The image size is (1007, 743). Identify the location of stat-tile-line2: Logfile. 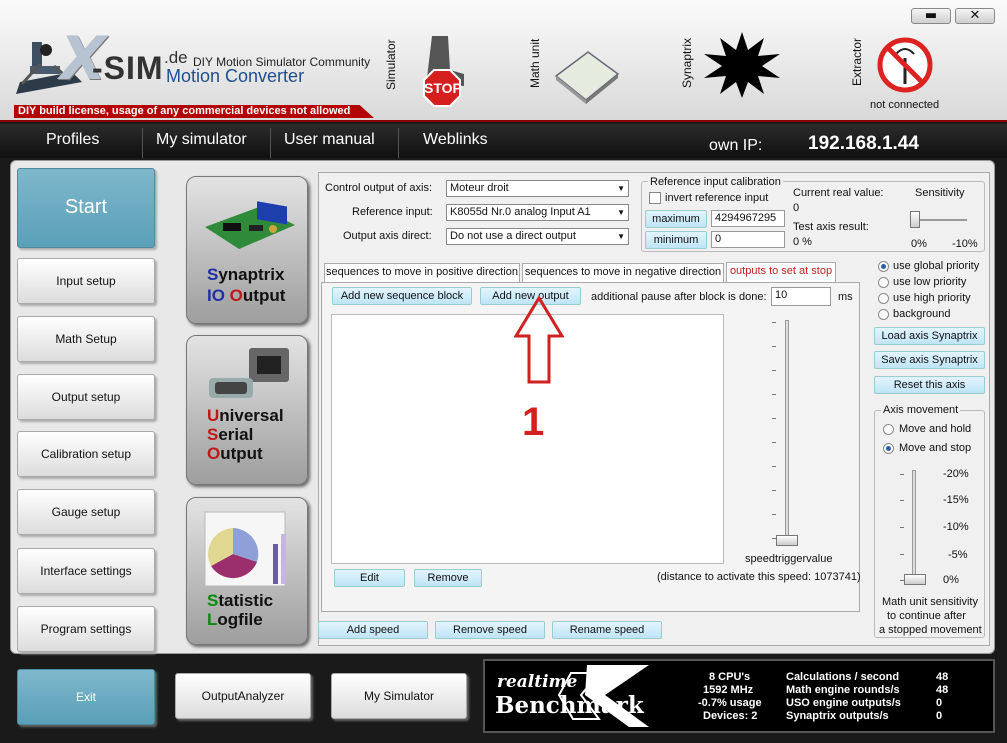
(235, 619).